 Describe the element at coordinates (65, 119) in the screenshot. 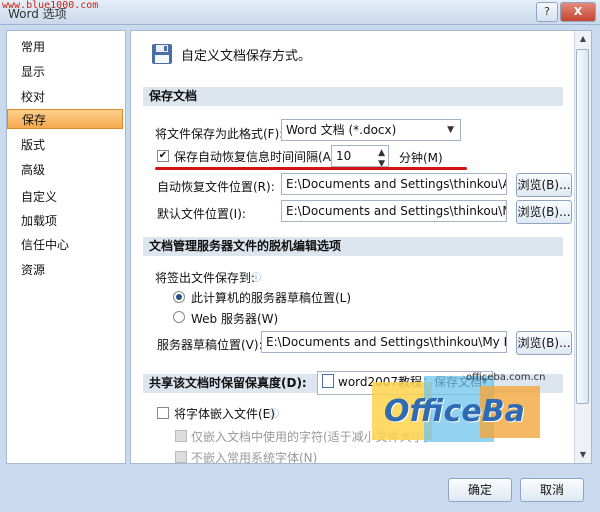

I see `sidebar-item-save: 保存` at that location.